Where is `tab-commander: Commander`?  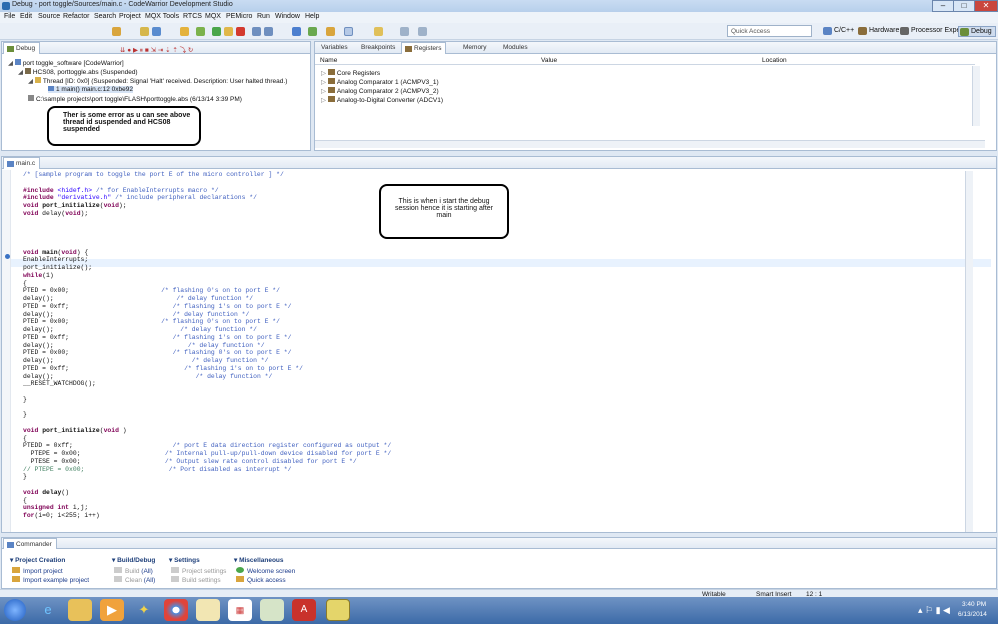
tab-commander: Commander is located at coordinates (30, 543).